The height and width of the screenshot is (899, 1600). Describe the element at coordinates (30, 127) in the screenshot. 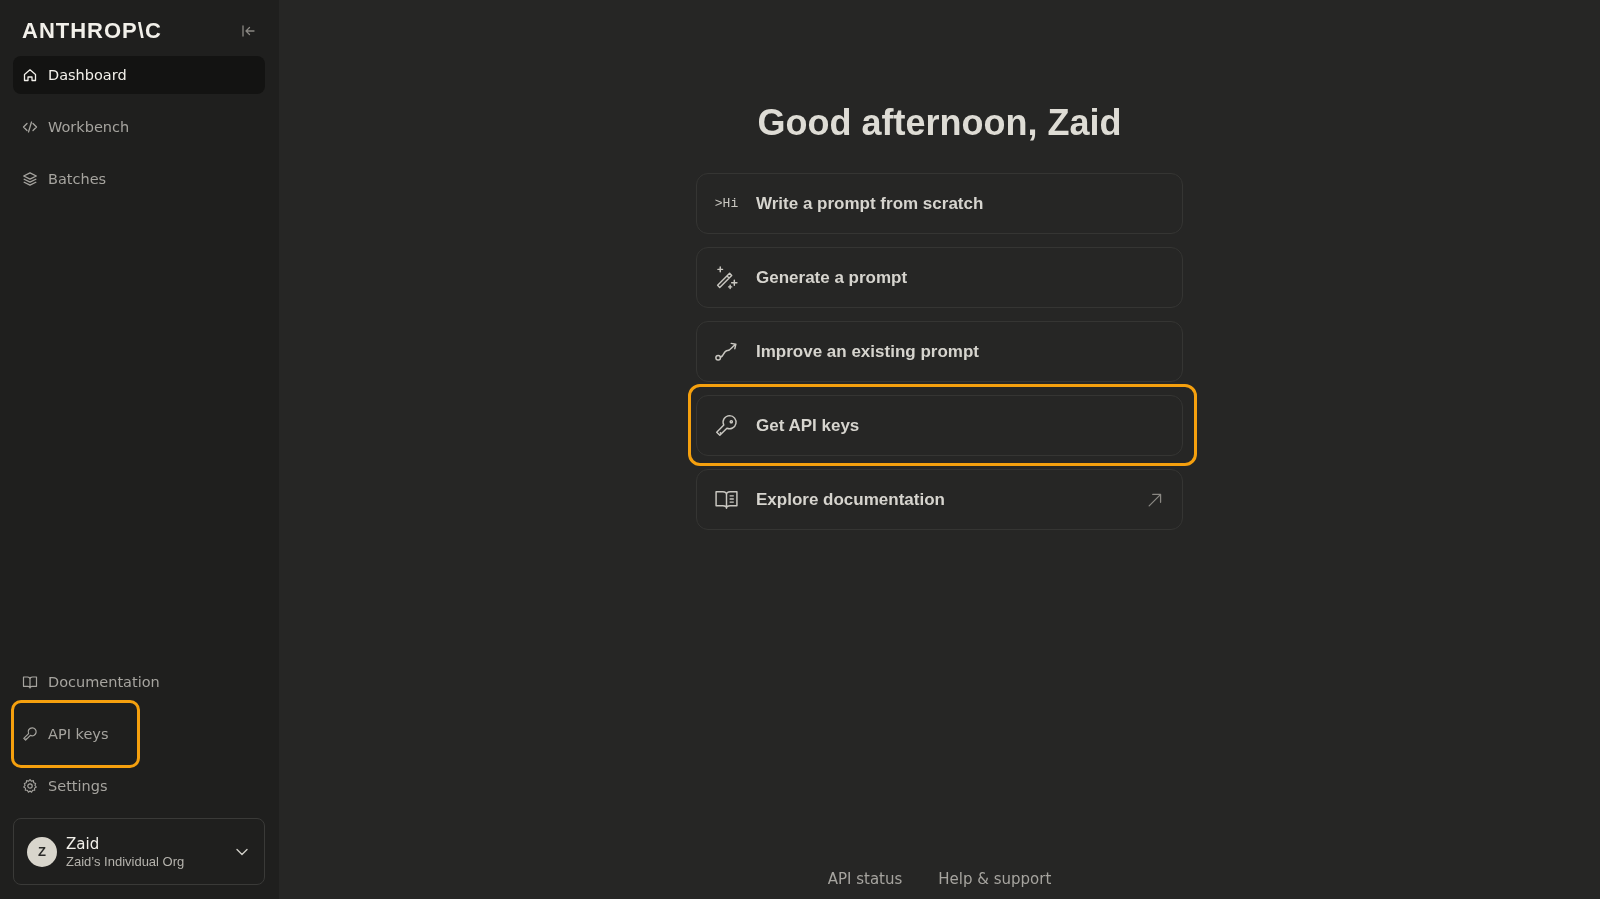

I see `code-icon` at that location.